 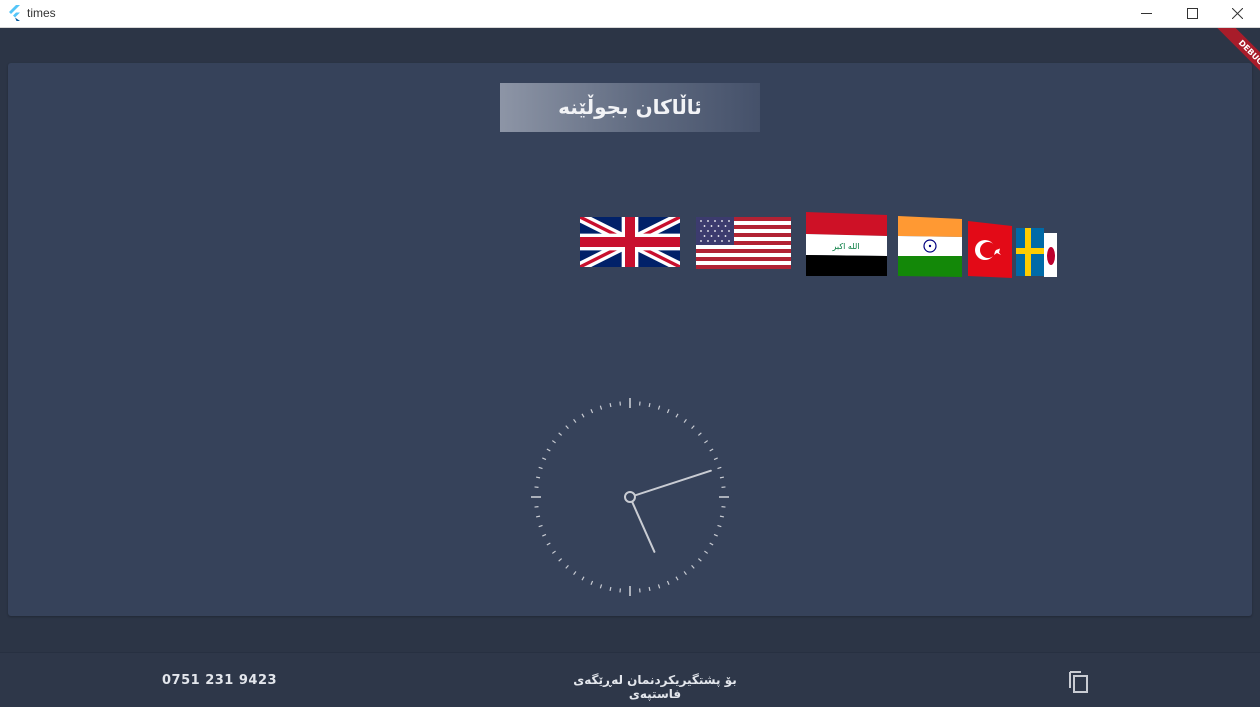 What do you see at coordinates (630, 242) in the screenshot?
I see `uk-flag` at bounding box center [630, 242].